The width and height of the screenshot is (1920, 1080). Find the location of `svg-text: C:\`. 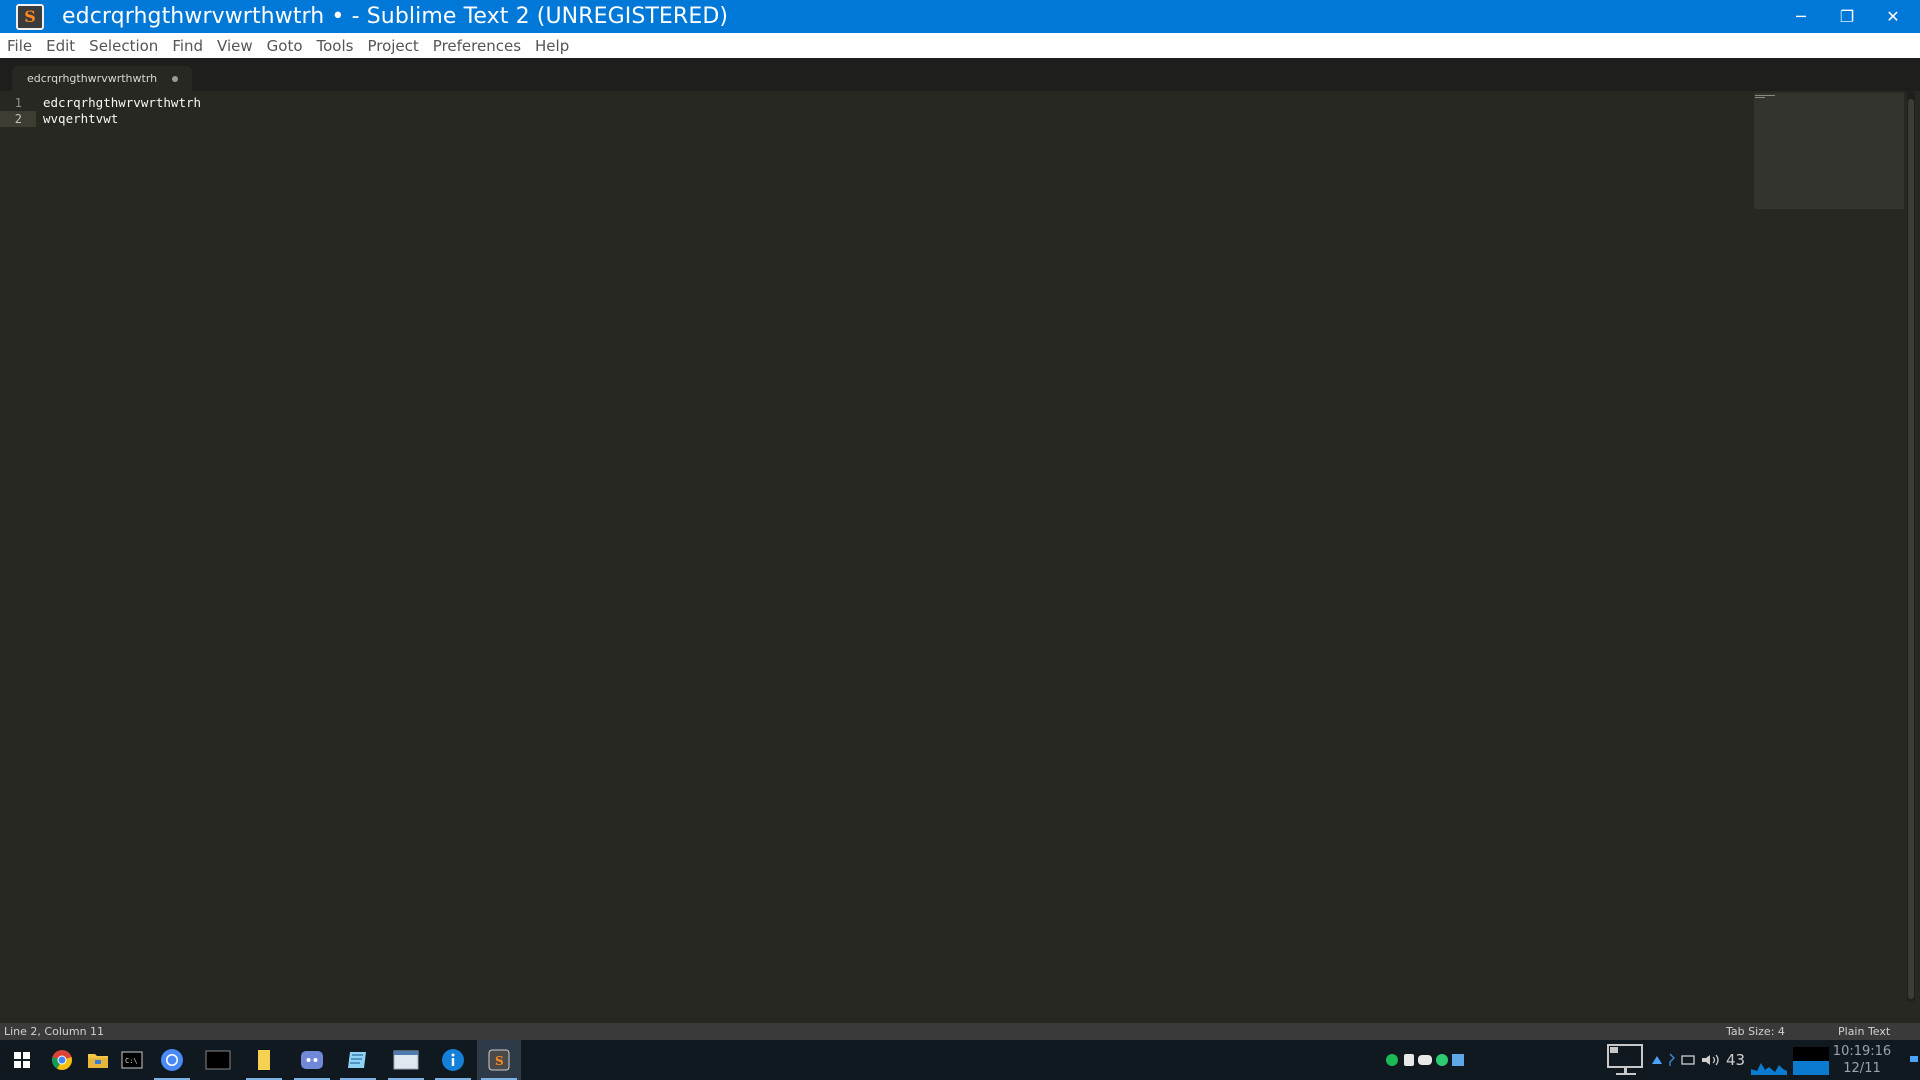

svg-text: C:\ is located at coordinates (131, 1061).